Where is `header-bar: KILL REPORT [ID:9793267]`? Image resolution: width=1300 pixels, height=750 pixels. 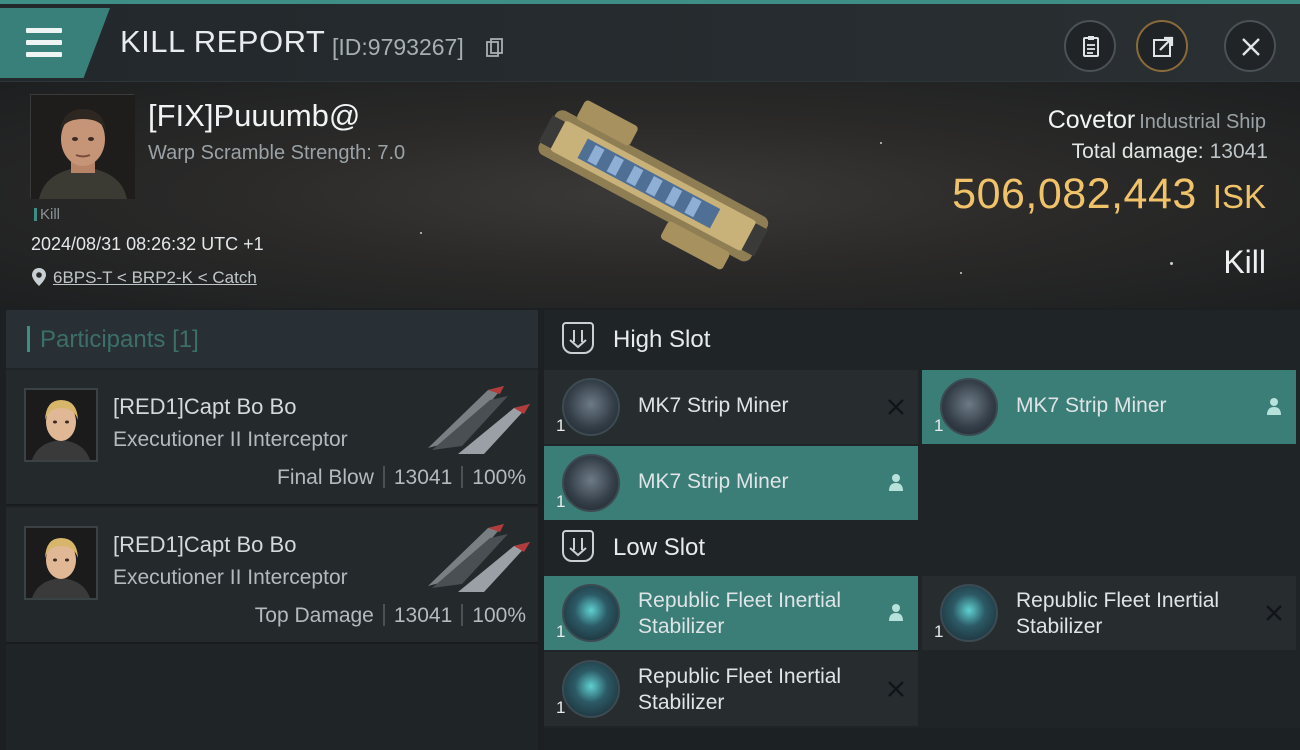 header-bar: KILL REPORT [ID:9793267] is located at coordinates (650, 43).